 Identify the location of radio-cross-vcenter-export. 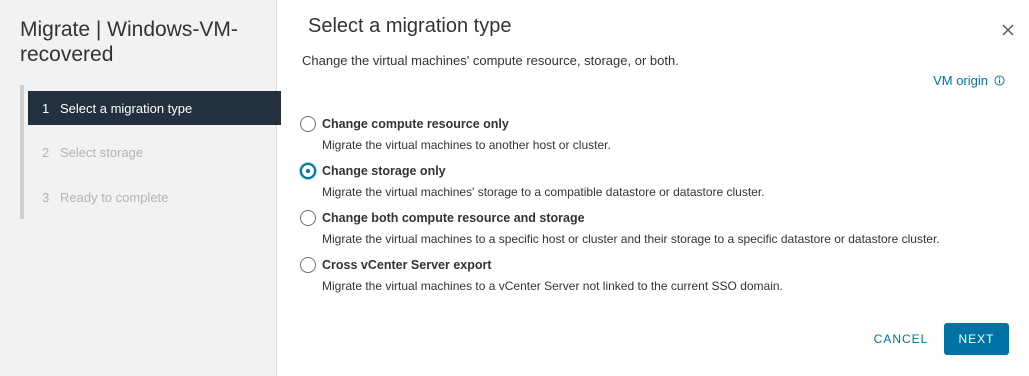
(308, 265).